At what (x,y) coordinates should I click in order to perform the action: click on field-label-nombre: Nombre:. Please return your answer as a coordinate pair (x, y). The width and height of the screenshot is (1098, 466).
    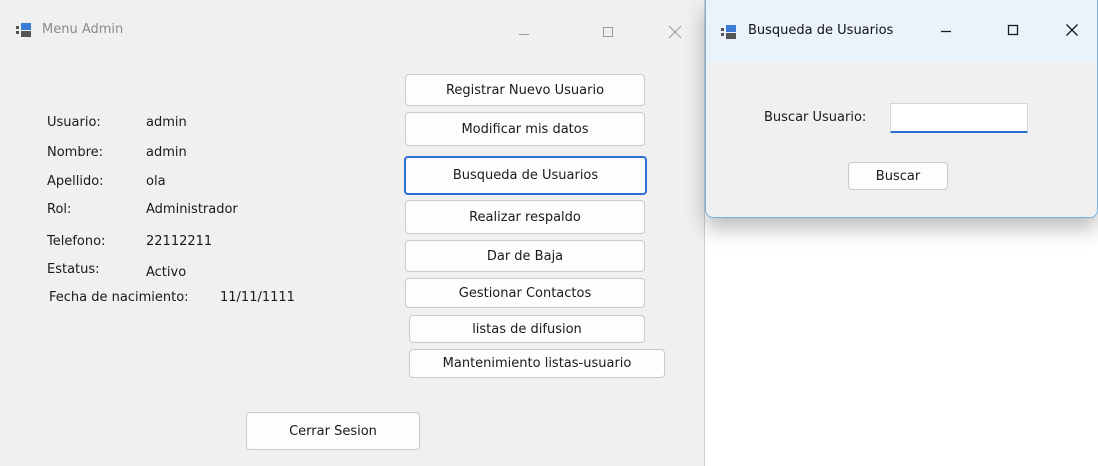
    Looking at the image, I should click on (75, 152).